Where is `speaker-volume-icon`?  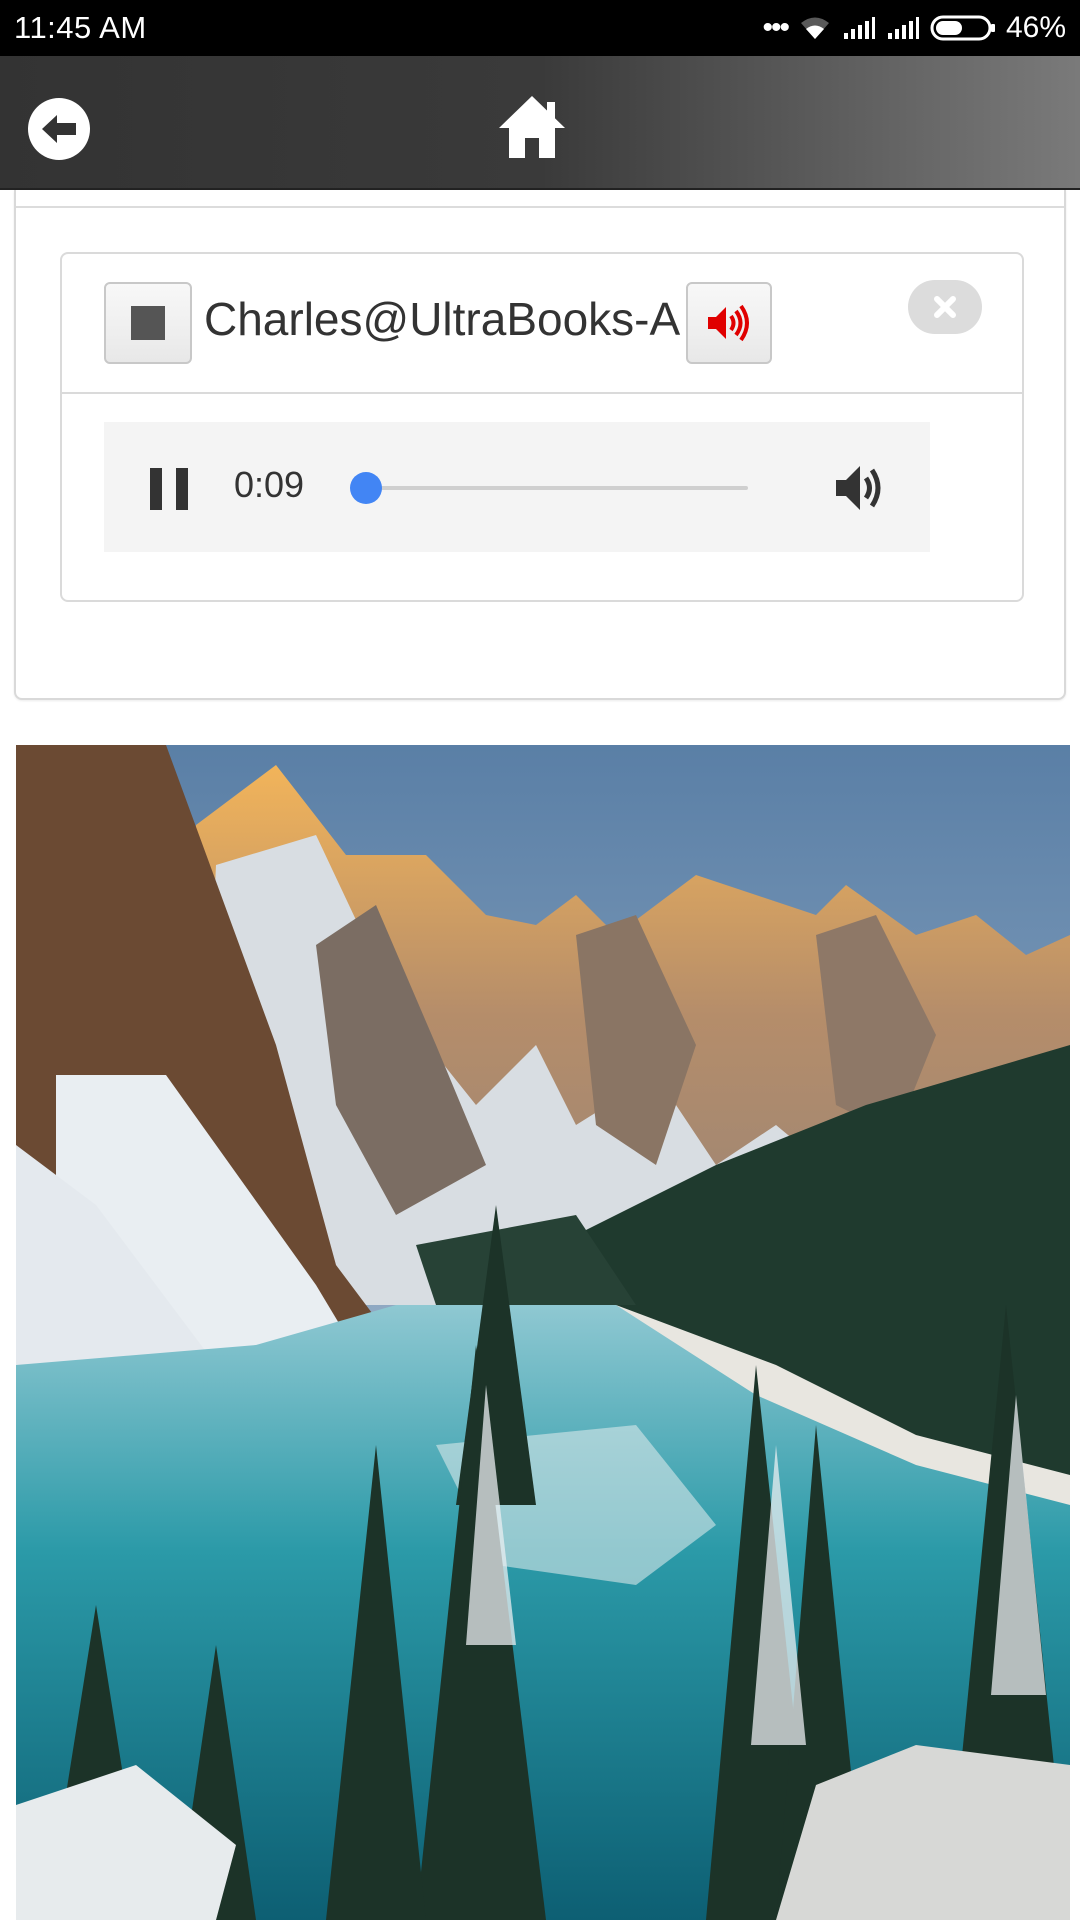
speaker-volume-icon is located at coordinates (728, 323).